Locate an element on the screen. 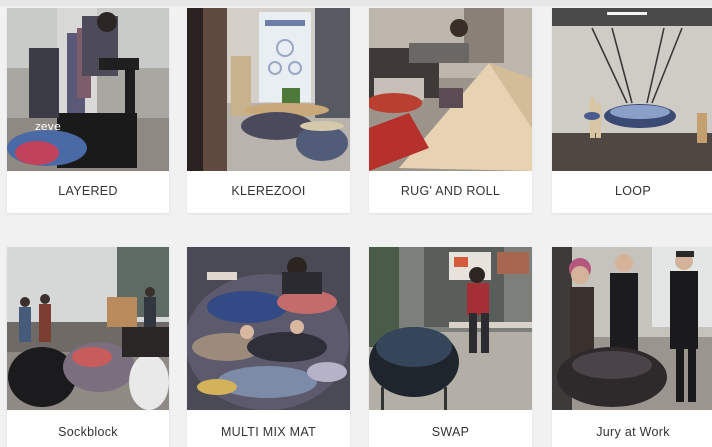 The width and height of the screenshot is (712, 447). gallery-card-sockblock: Sockblock is located at coordinates (88, 347).